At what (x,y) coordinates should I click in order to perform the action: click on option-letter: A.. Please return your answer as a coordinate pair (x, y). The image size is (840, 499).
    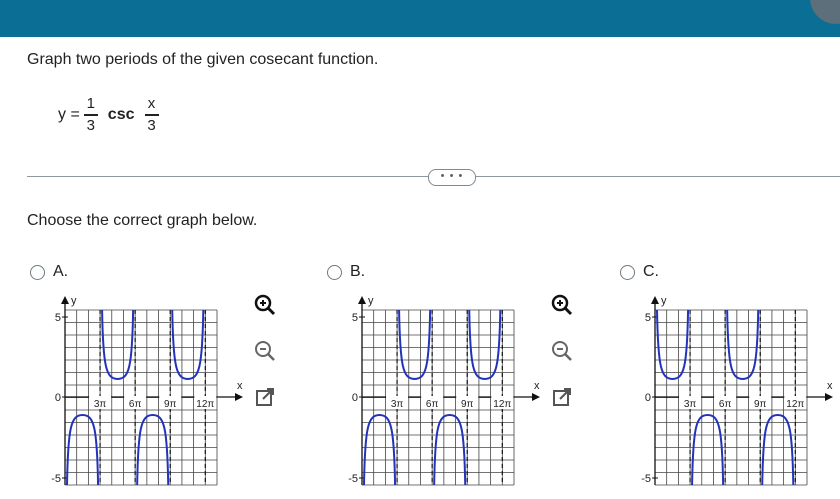
    Looking at the image, I should click on (61, 271).